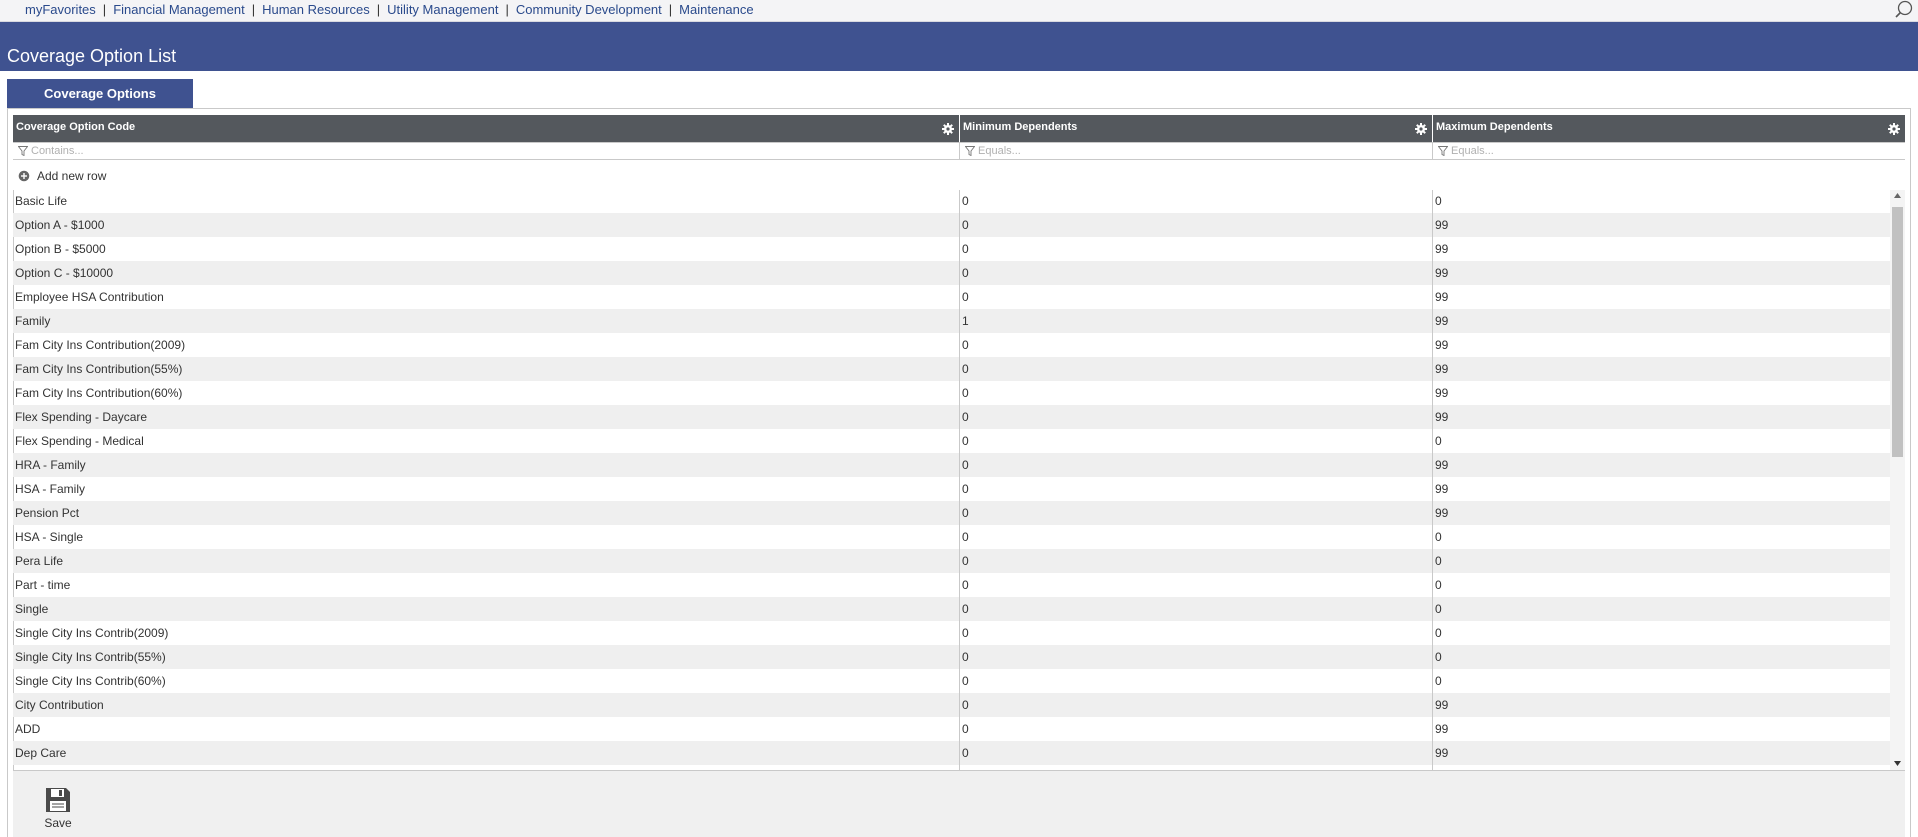 This screenshot has width=1918, height=837. Describe the element at coordinates (98, 369) in the screenshot. I see `cell-coverage-option-code: Fam City Ins Contribution(55%)` at that location.